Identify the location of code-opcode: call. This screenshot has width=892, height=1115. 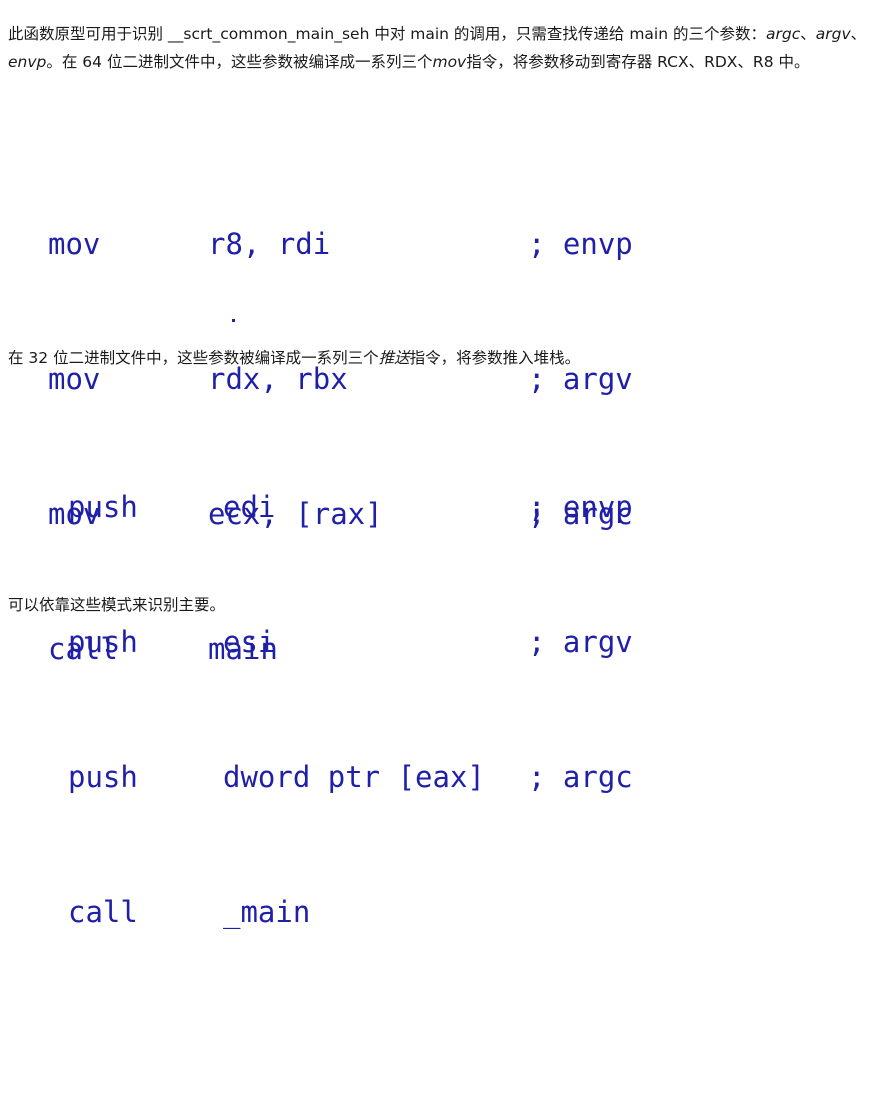
(103, 912).